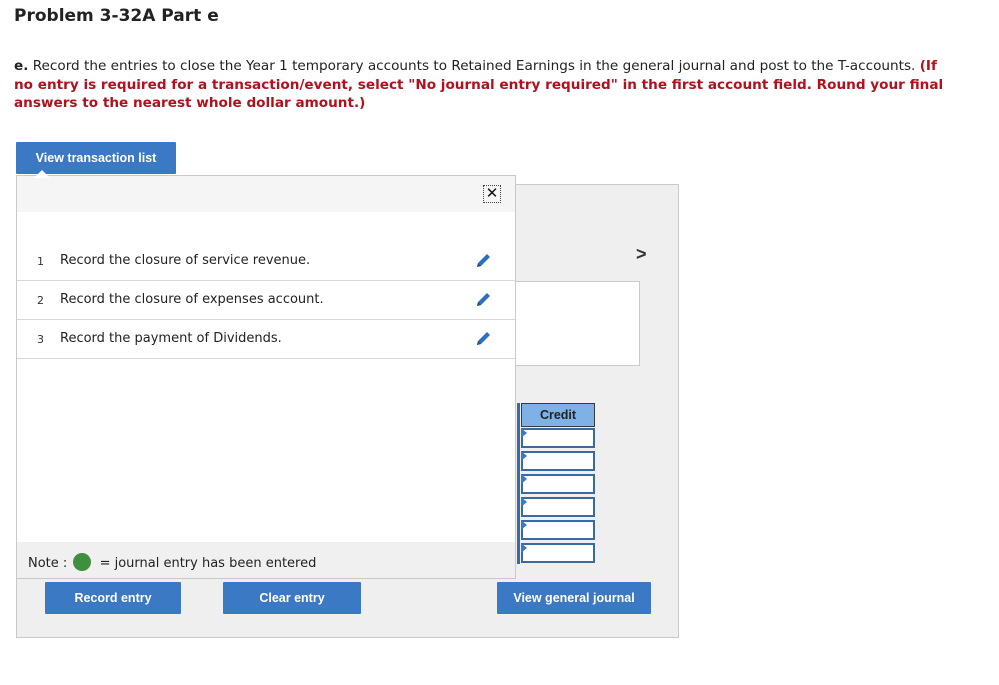 The image size is (999, 685). What do you see at coordinates (292, 598) in the screenshot?
I see `clear-entry-button: Clear entry` at bounding box center [292, 598].